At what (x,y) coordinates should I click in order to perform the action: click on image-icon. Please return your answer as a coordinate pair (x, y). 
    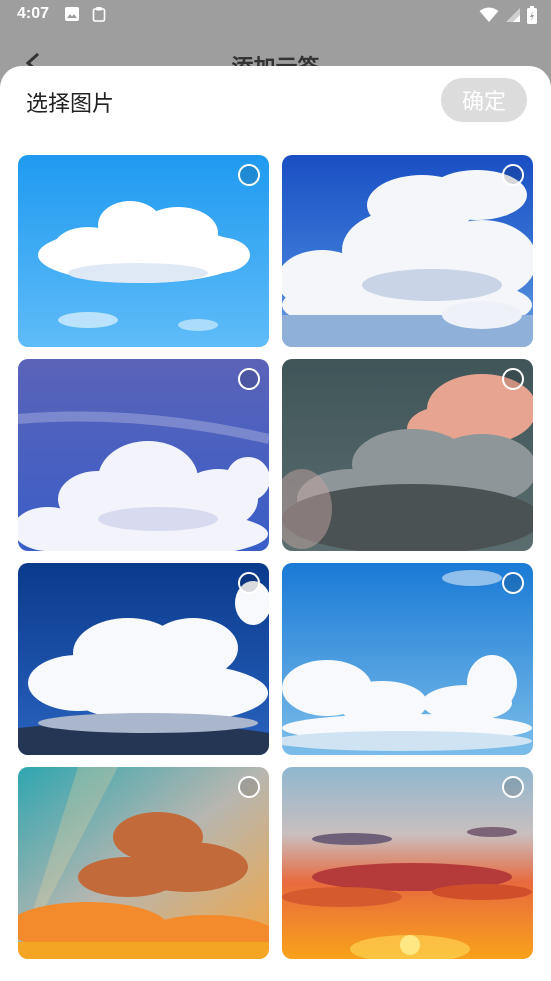
    Looking at the image, I should click on (72, 16).